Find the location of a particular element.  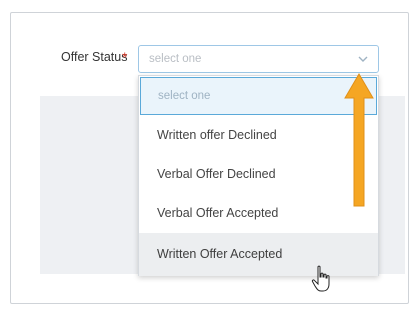

option-verbal-offer-declined: Verbal Offer Declined is located at coordinates (258, 174).